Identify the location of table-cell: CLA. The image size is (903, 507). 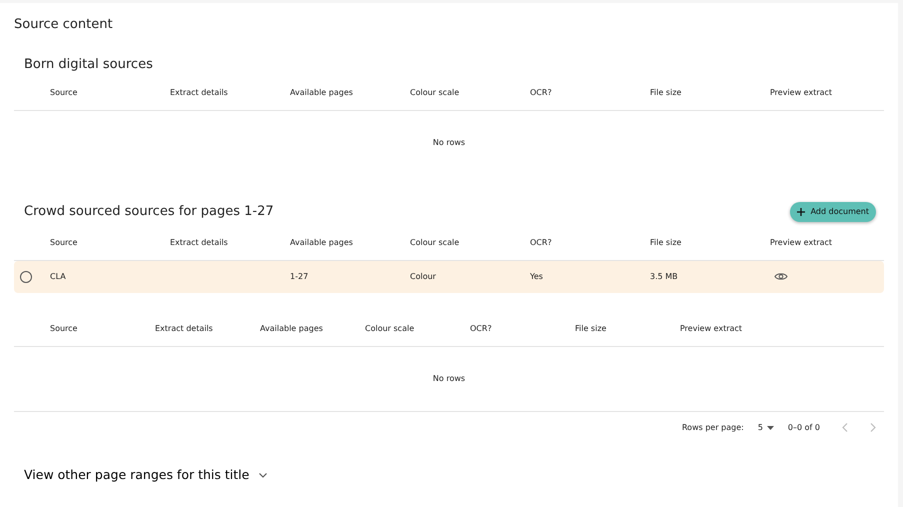
(58, 276).